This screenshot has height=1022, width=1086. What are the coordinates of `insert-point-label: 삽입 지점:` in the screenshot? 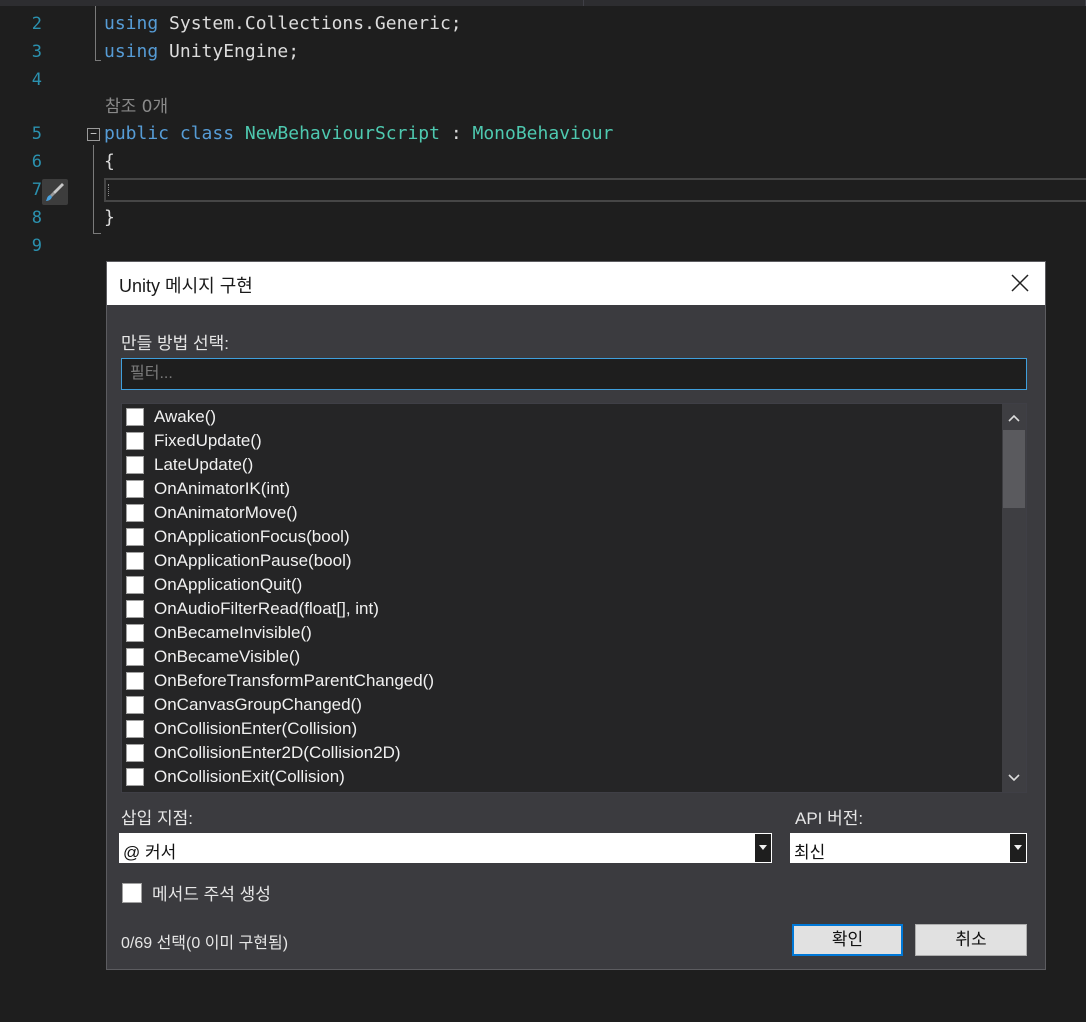 It's located at (157, 818).